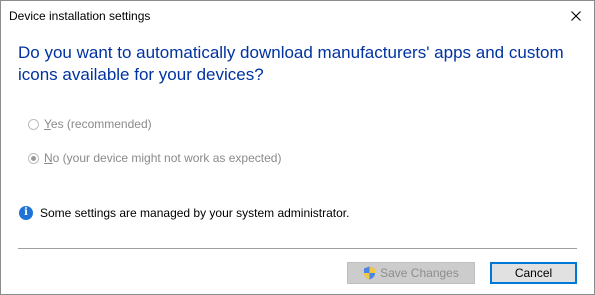 The width and height of the screenshot is (595, 295). What do you see at coordinates (297, 16) in the screenshot?
I see `title-bar: Device installation settings` at bounding box center [297, 16].